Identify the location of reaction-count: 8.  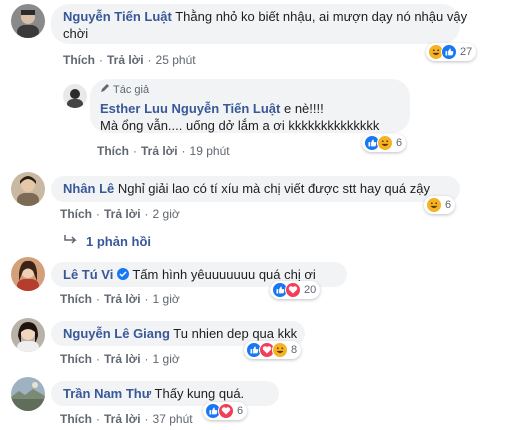
(273, 350).